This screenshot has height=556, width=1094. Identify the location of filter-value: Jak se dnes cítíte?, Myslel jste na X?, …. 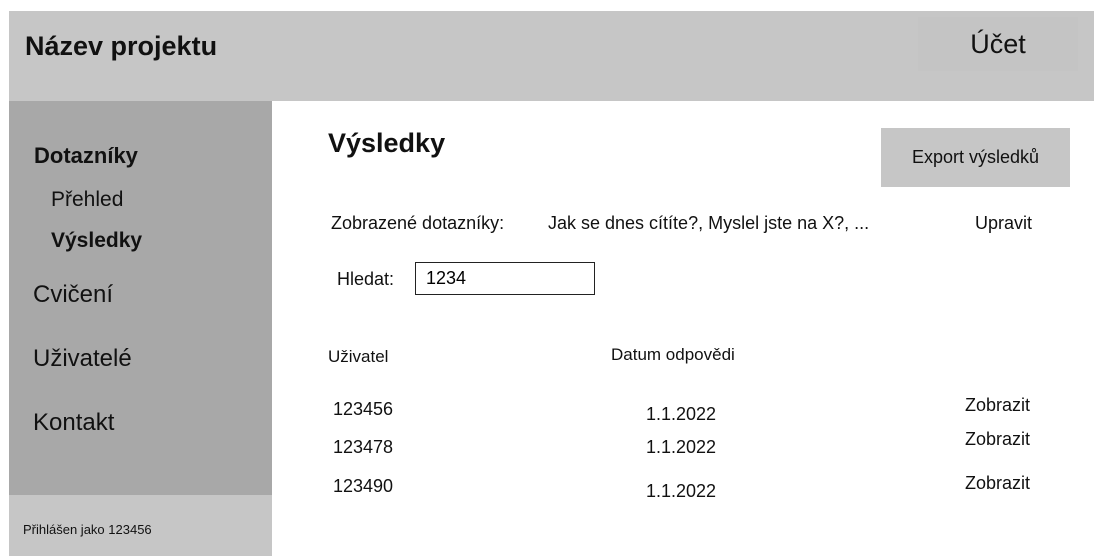
(709, 223).